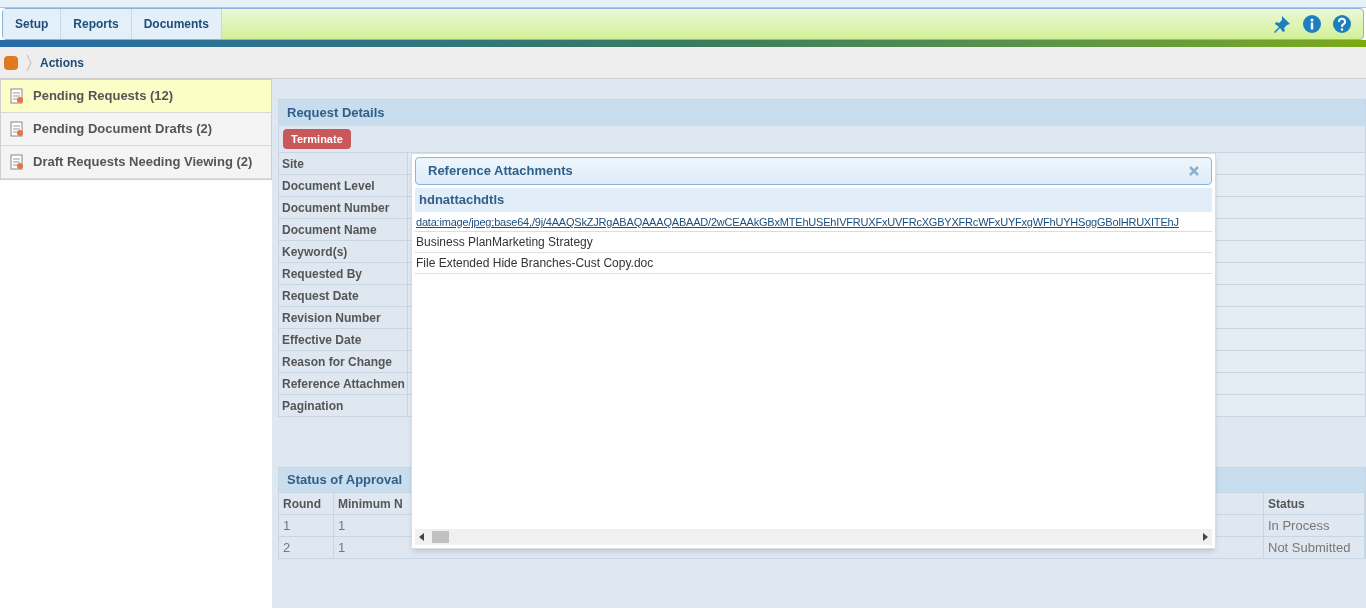 This screenshot has height=609, width=1366. I want to click on panel-header: Request Details, so click(822, 113).